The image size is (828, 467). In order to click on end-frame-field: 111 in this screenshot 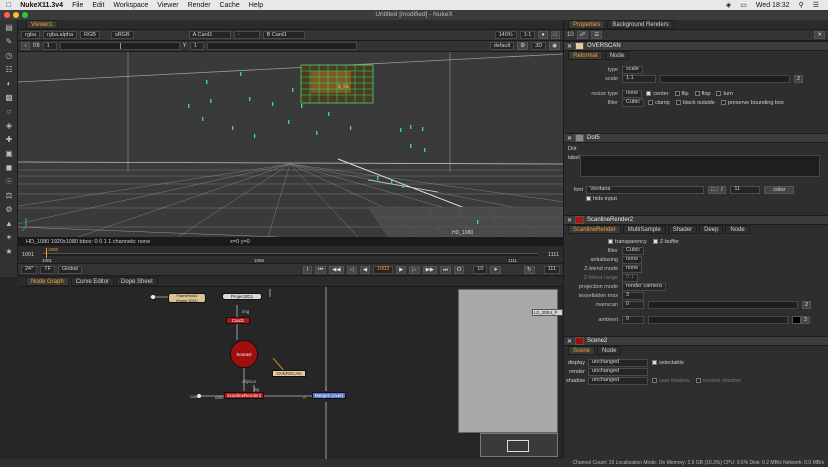, I will do `click(551, 269)`.